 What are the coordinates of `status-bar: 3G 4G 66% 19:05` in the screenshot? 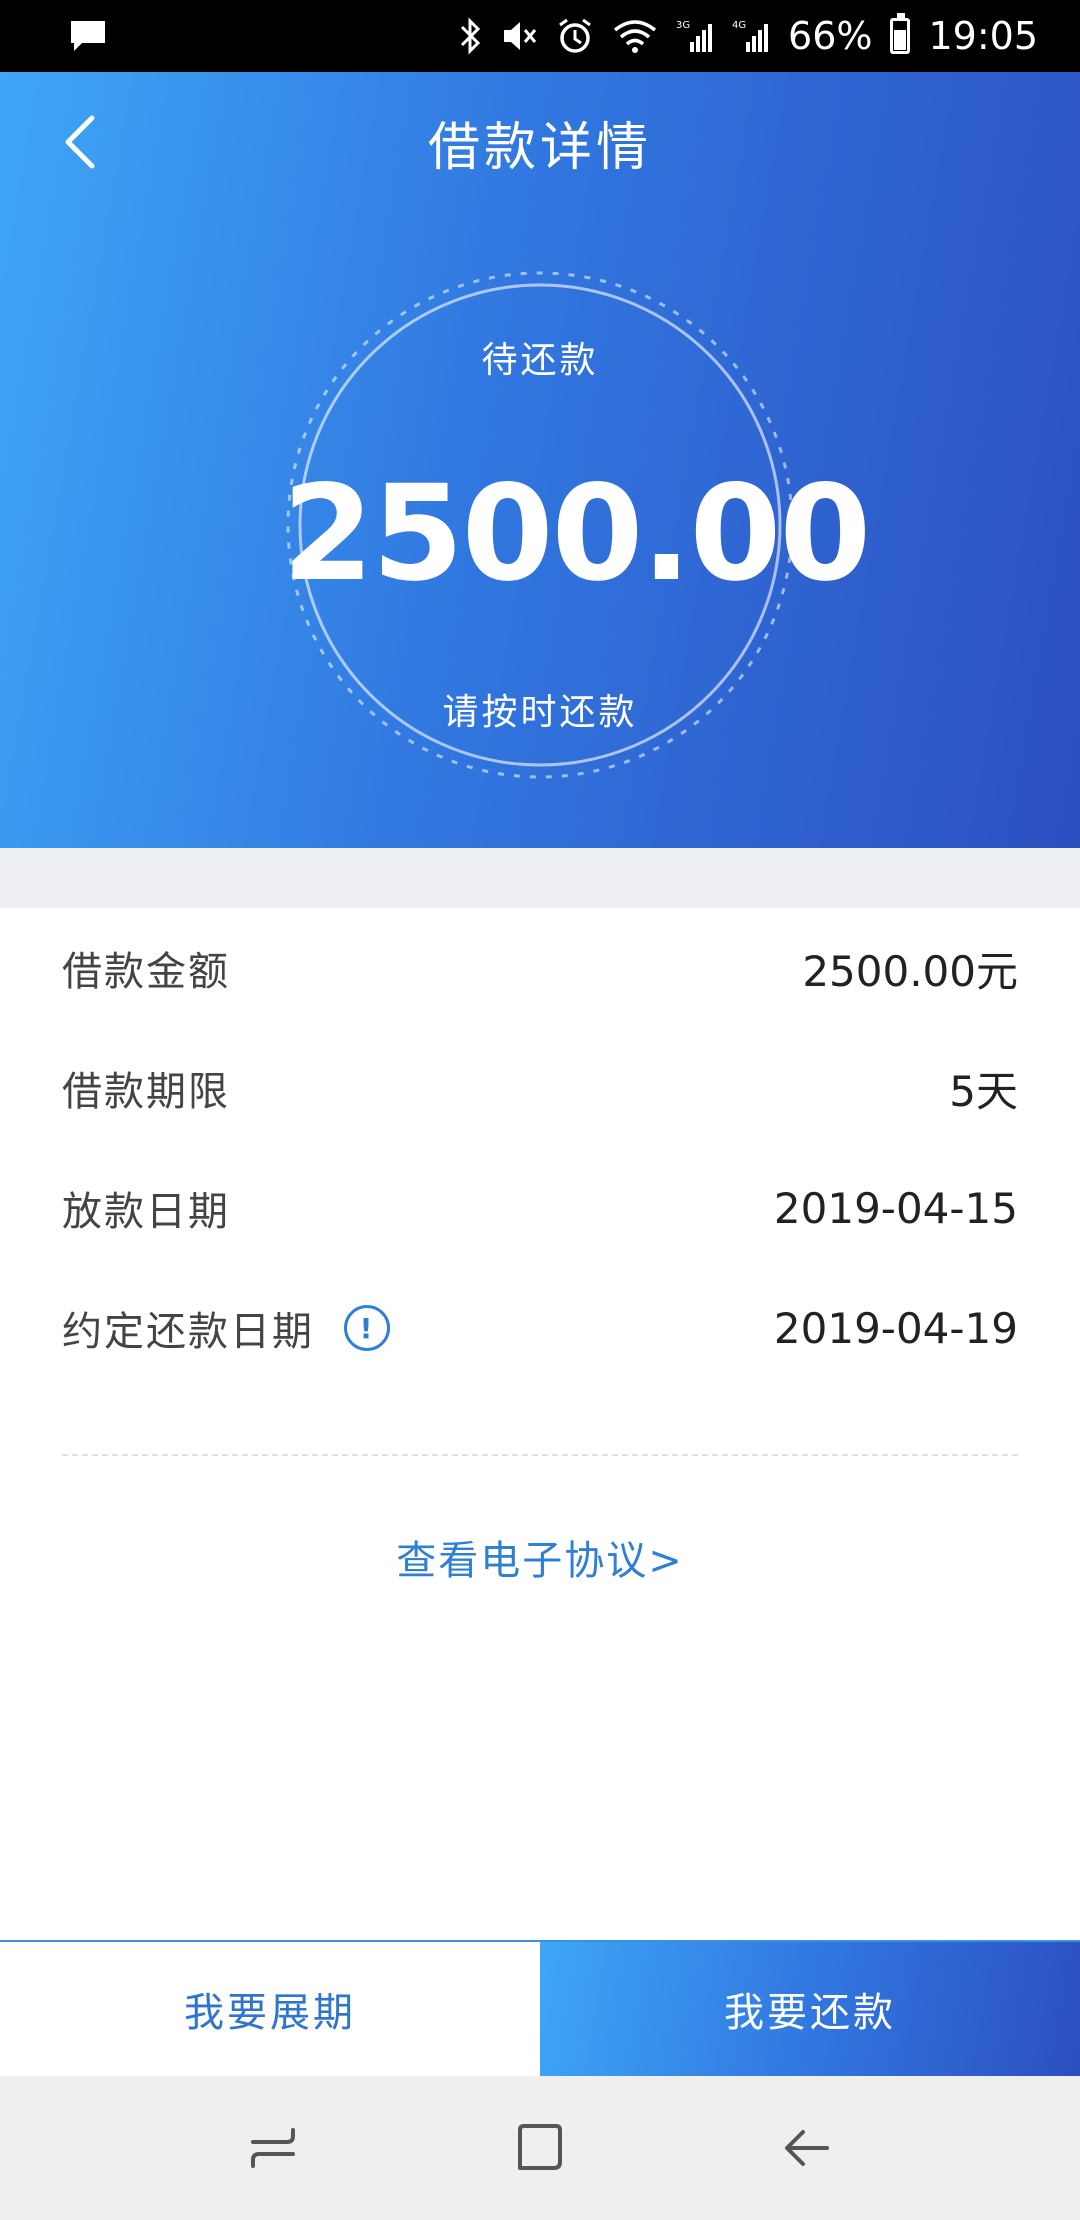 It's located at (540, 36).